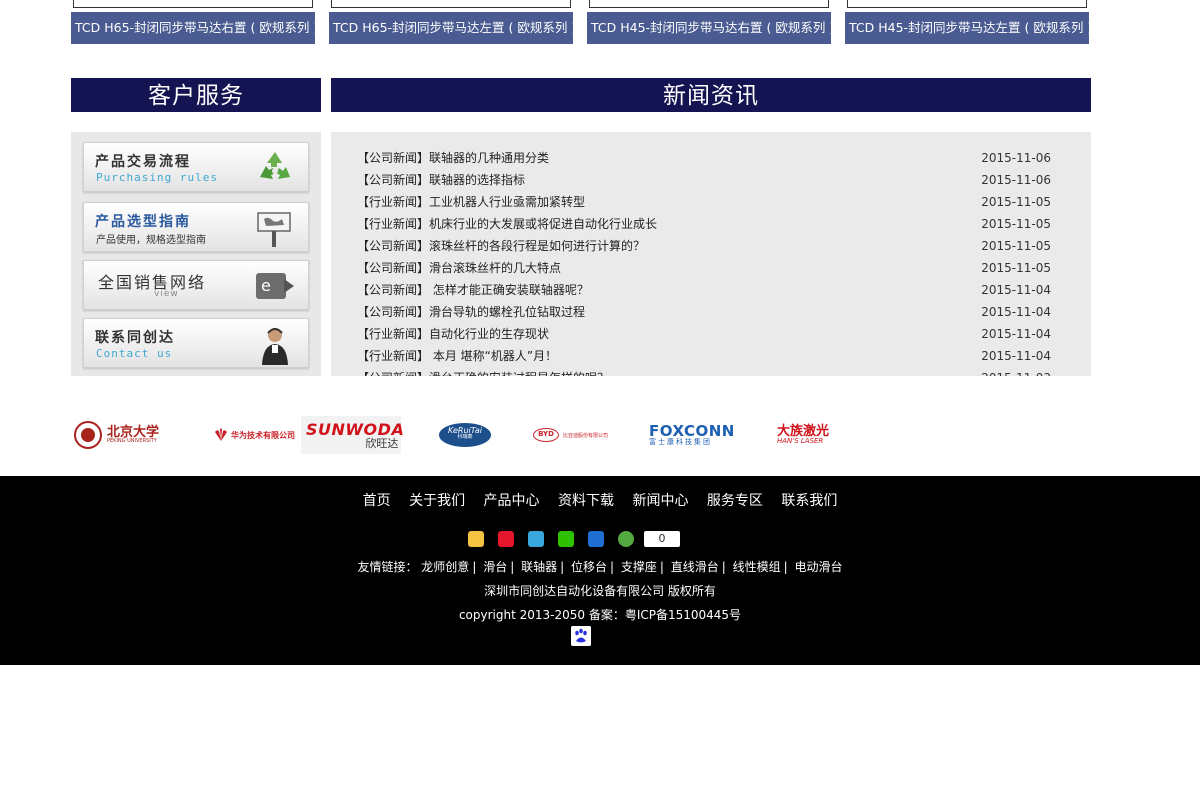 The width and height of the screenshot is (1200, 790). What do you see at coordinates (483, 371) in the screenshot?
I see `news-title: 【公司新闻】滑台正确的安装过程是怎样的呢？` at bounding box center [483, 371].